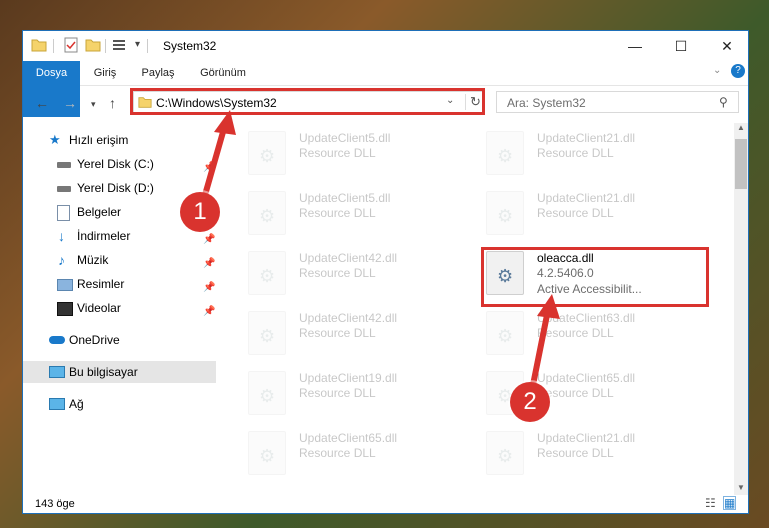 The height and width of the screenshot is (528, 769). Describe the element at coordinates (104, 236) in the screenshot. I see `sidebar-item-label: İndirmeler` at that location.